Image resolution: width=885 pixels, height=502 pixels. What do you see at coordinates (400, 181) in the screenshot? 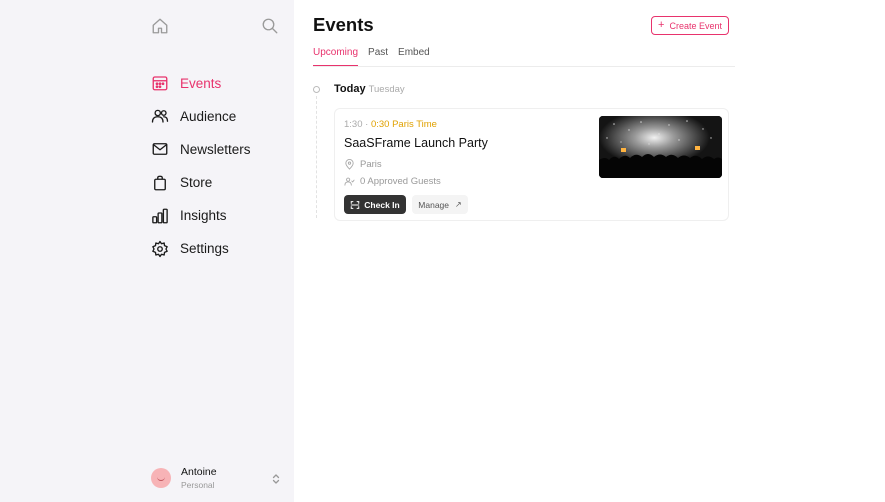
I see `event-guests-text: 0 Approved Guests` at bounding box center [400, 181].